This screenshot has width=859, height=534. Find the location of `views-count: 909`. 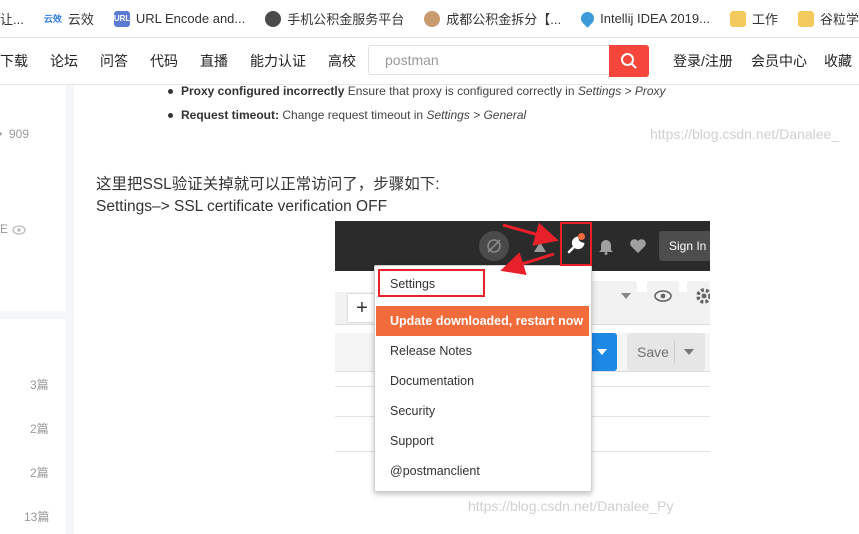

views-count: 909 is located at coordinates (19, 134).